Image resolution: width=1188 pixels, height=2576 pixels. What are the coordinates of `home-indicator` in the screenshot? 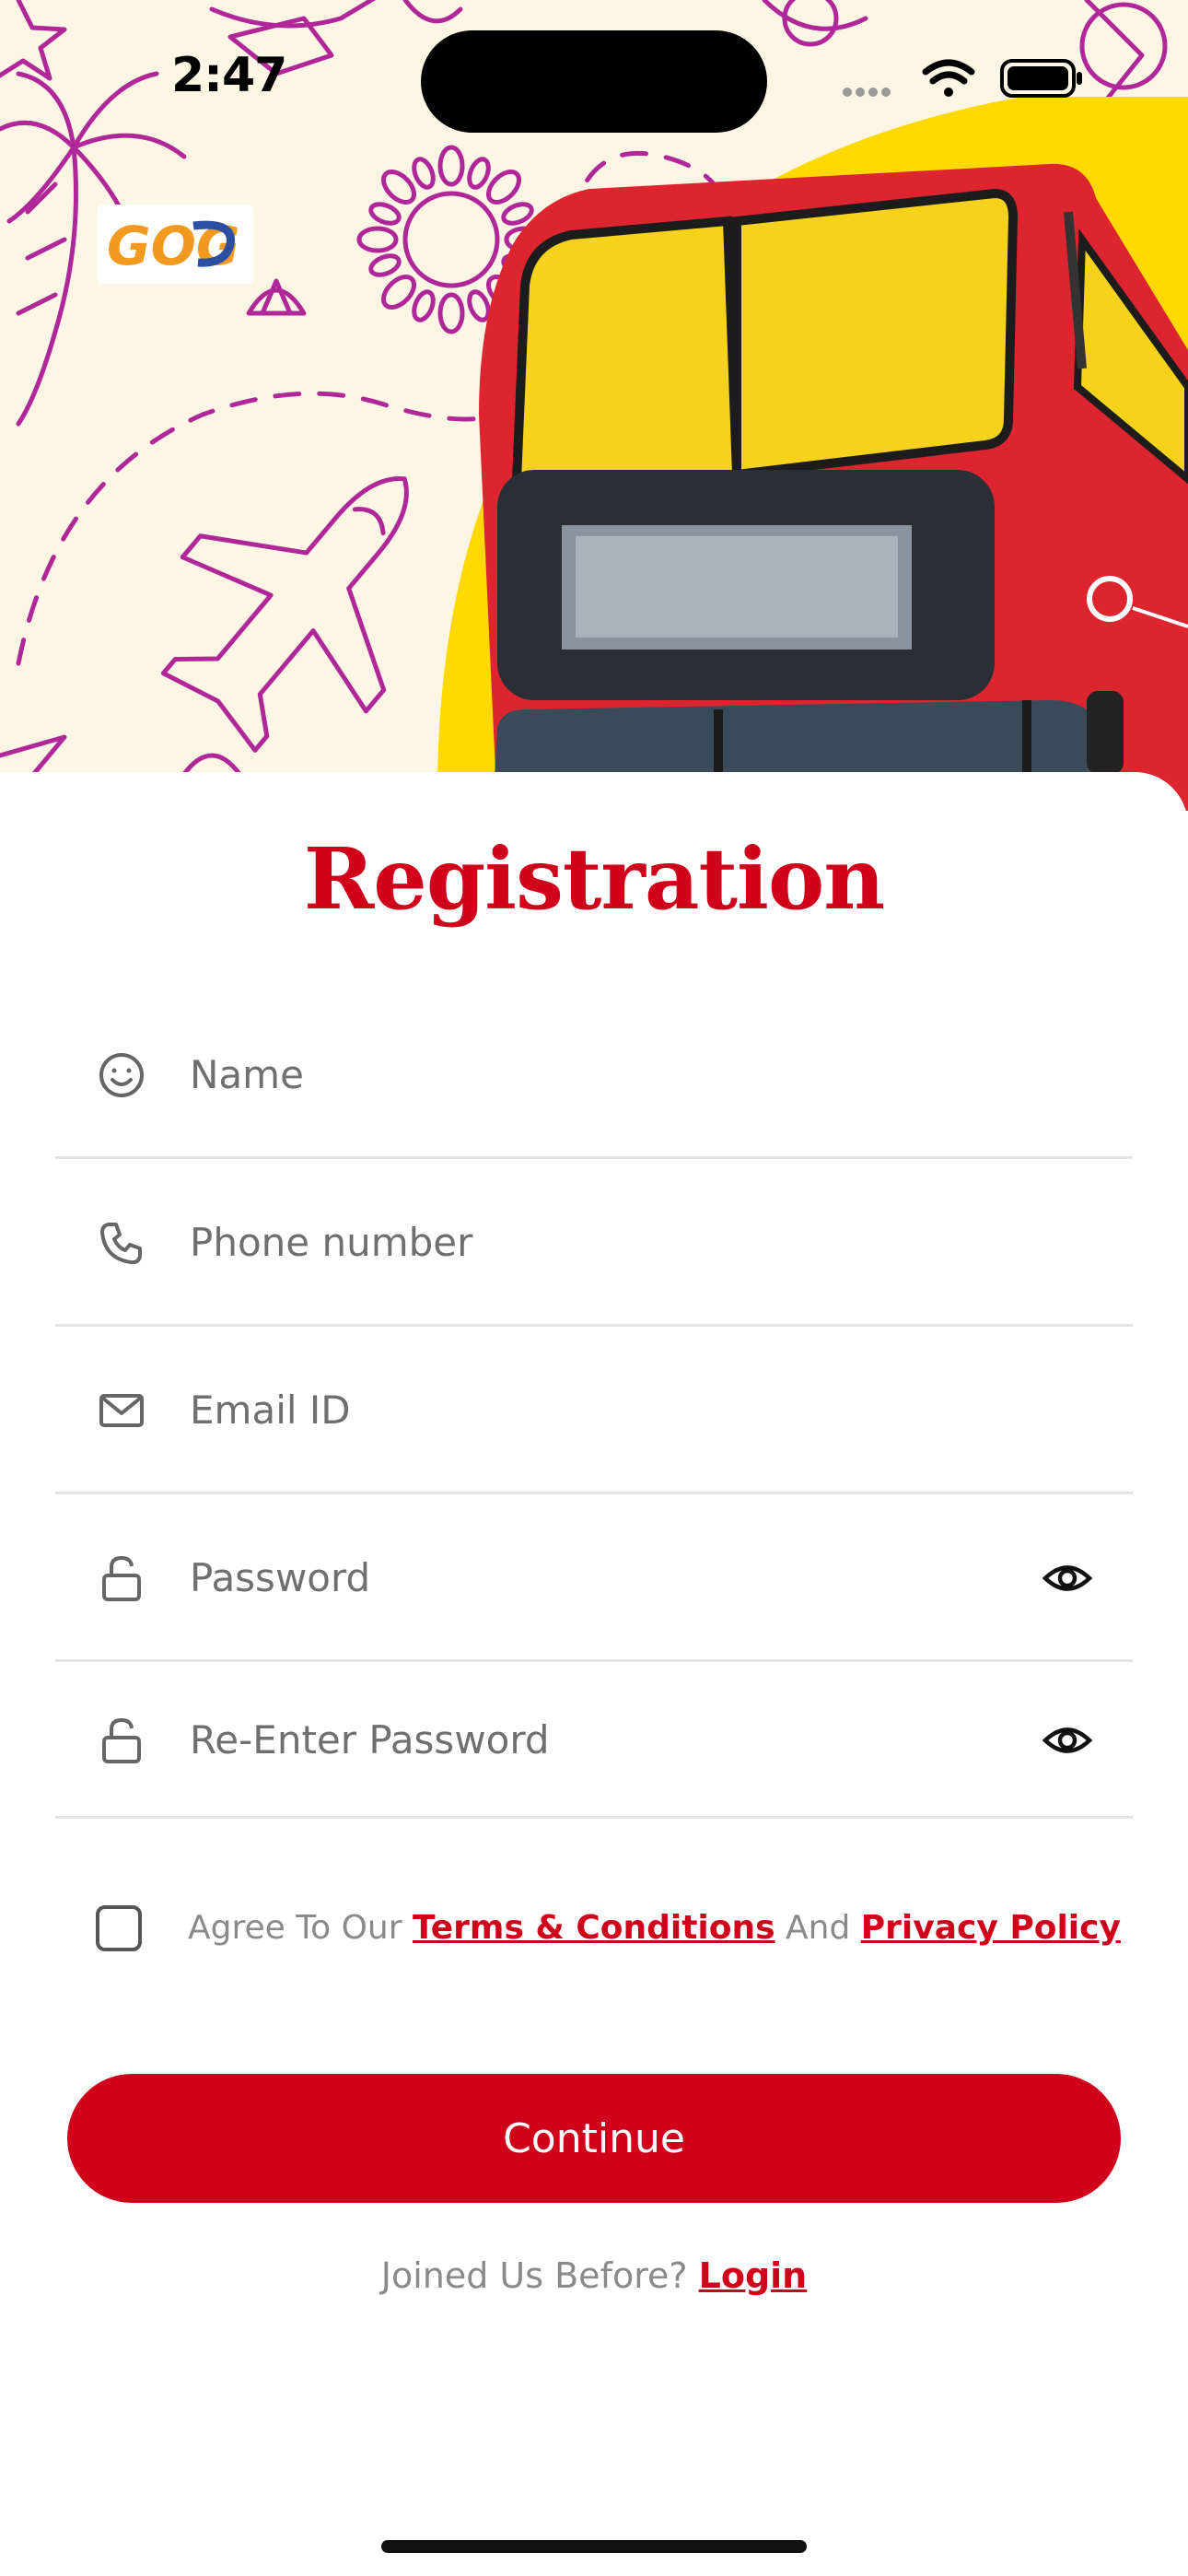 It's located at (594, 2546).